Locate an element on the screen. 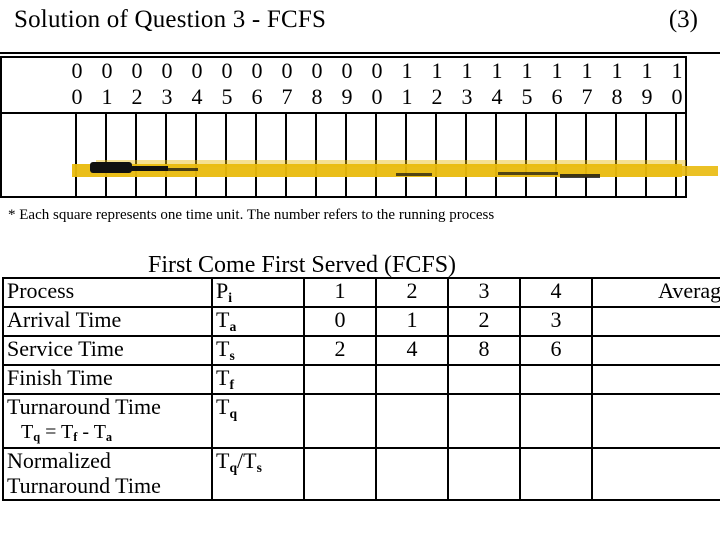 This screenshot has height=540, width=720. timeline-tick: 05 is located at coordinates (227, 84).